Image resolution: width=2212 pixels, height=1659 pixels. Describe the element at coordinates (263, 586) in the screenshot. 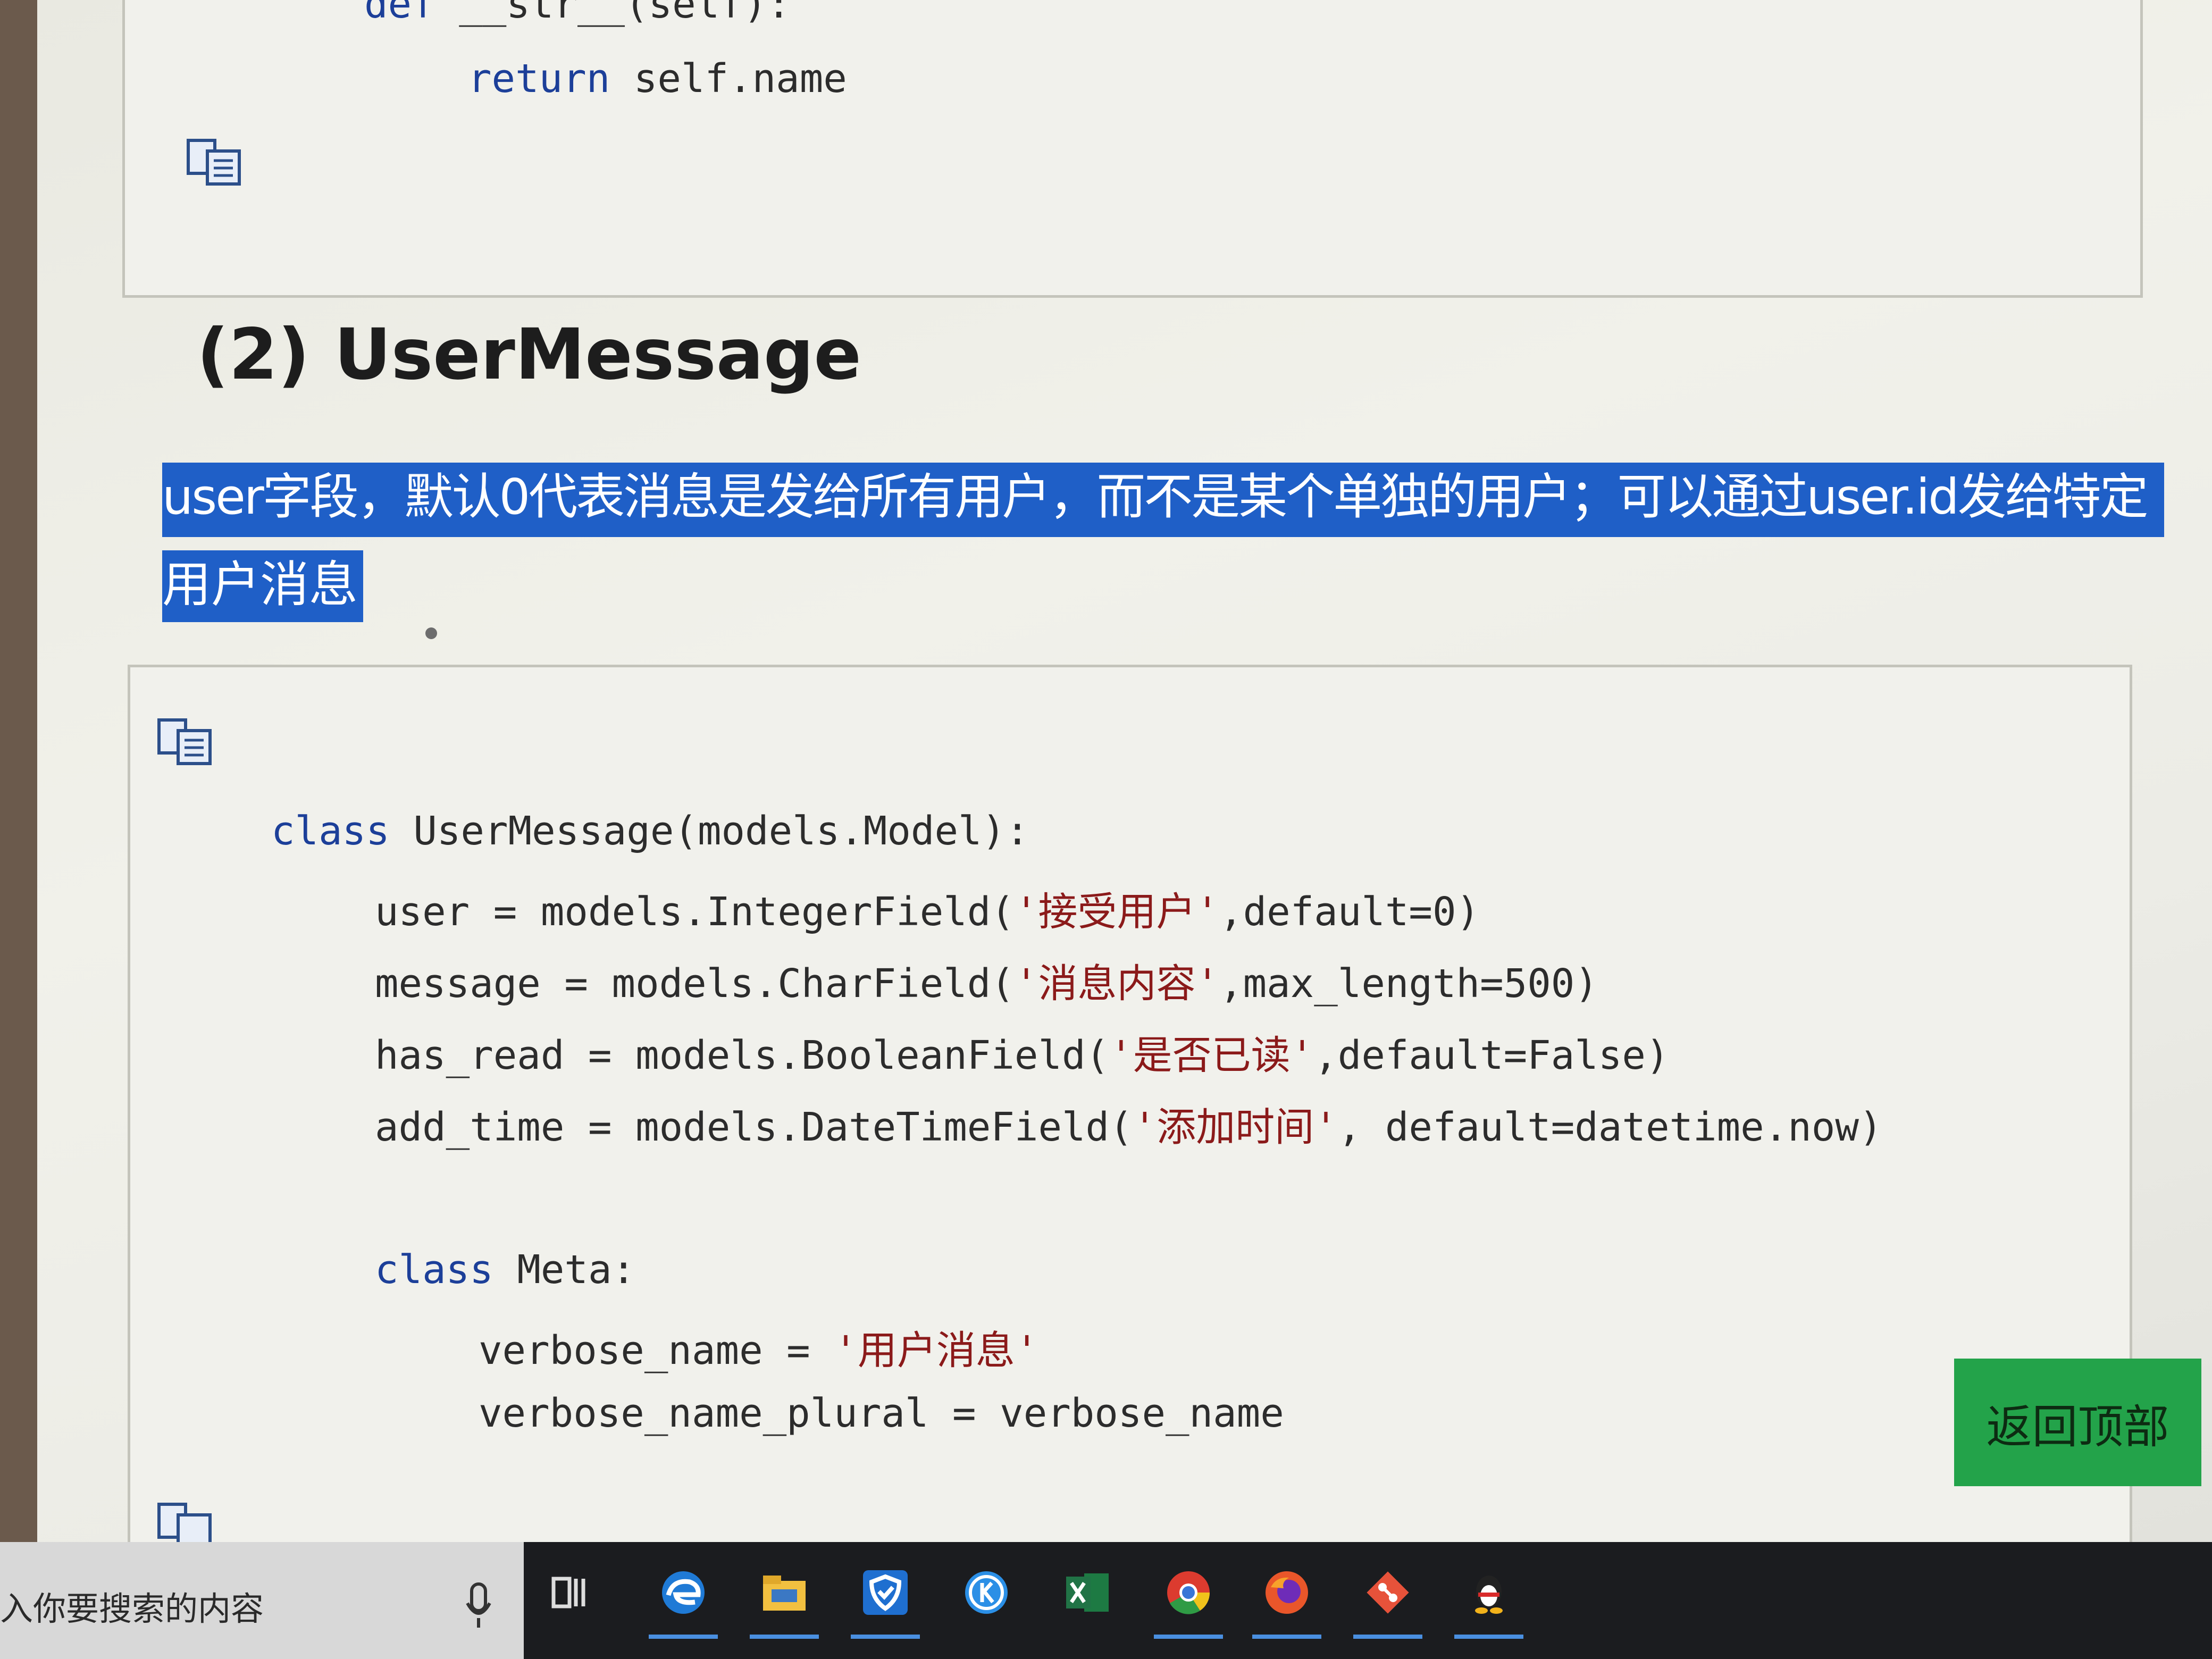

I see `selected-text-line-2: 用户消息` at that location.